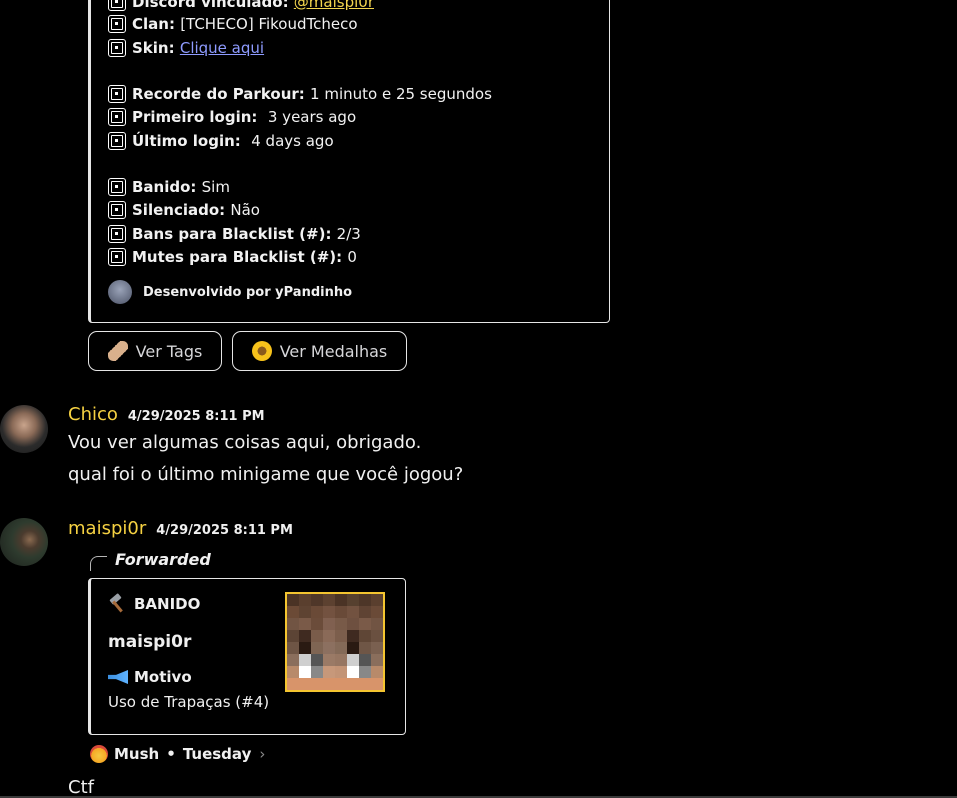 The width and height of the screenshot is (957, 798). Describe the element at coordinates (120, 292) in the screenshot. I see `developer-avatar` at that location.